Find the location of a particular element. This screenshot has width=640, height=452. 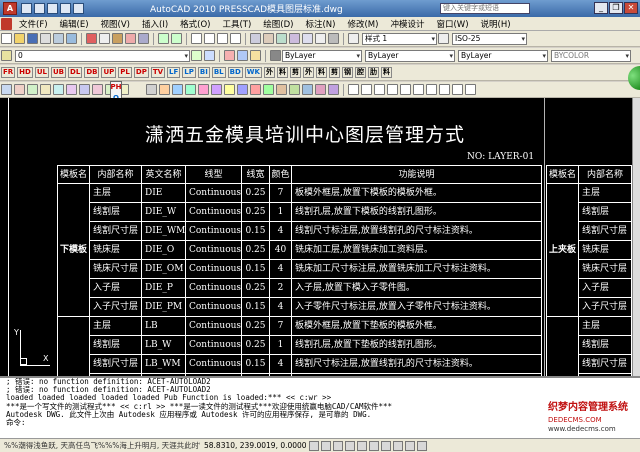

lwt-toggle-icon is located at coordinates (409, 445).